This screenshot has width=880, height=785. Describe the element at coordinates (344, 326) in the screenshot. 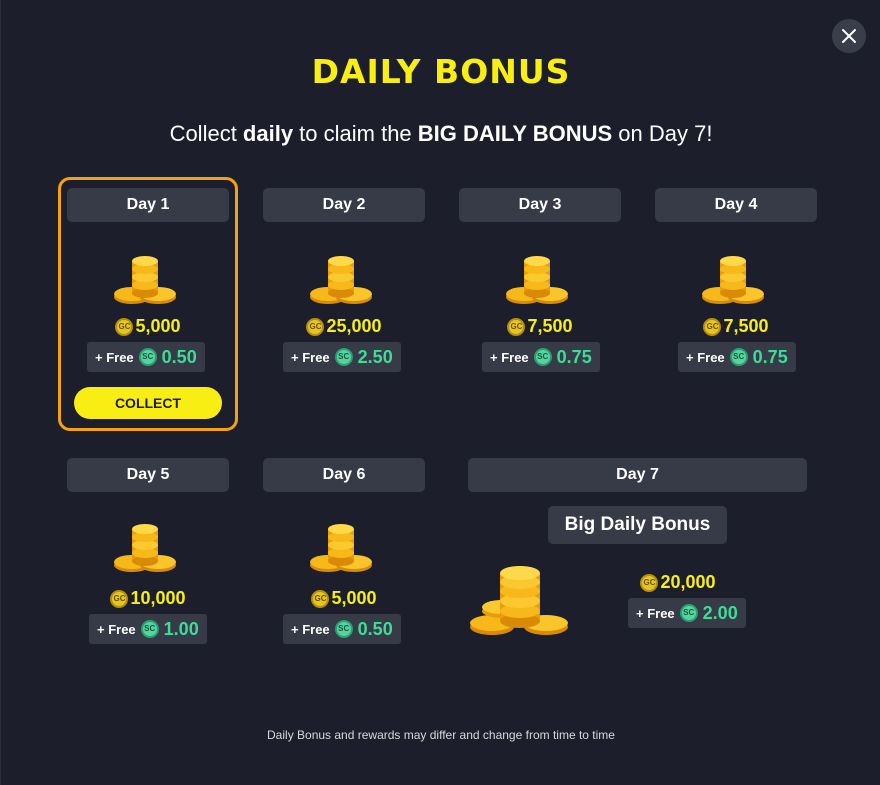

I see `gold-coin-amount: GC 25,000` at that location.